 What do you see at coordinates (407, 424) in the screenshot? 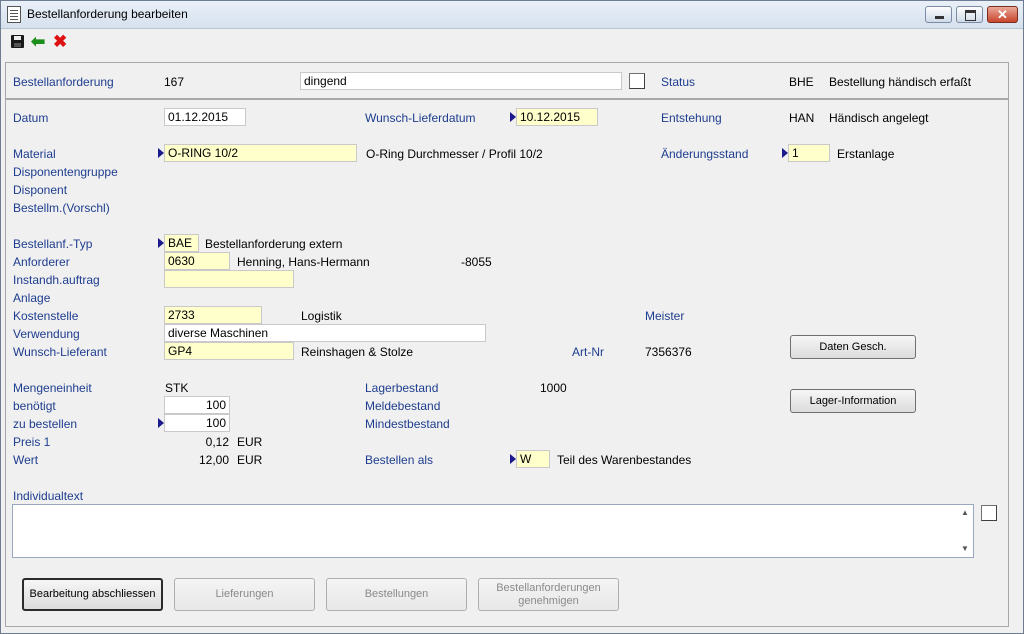
I see `mindestbestand-label: Mindestbestand` at bounding box center [407, 424].